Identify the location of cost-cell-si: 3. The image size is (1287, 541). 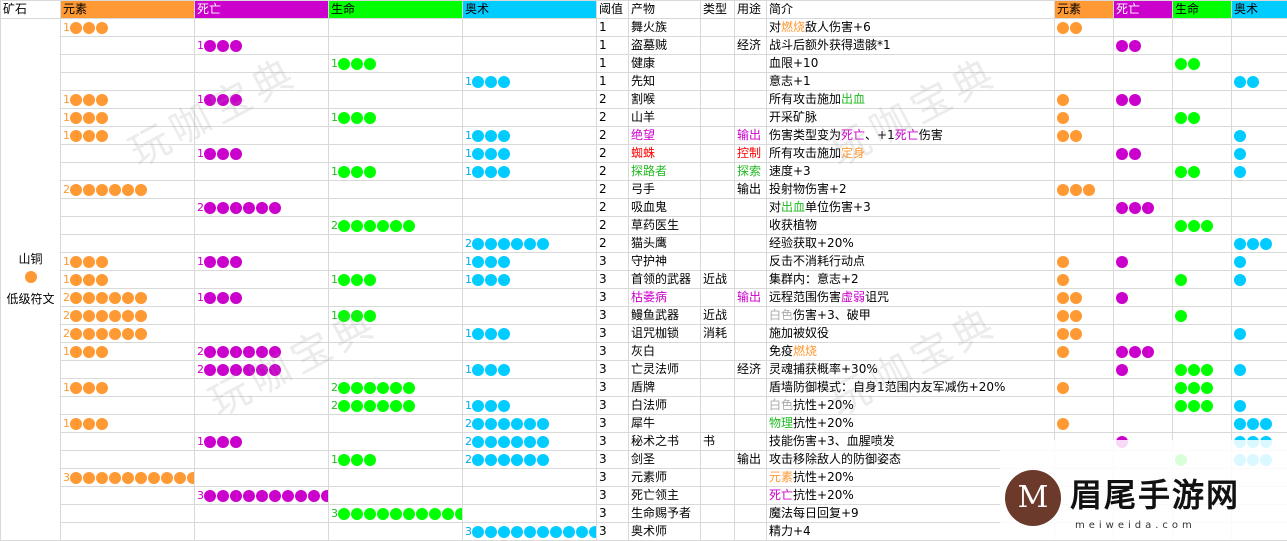
(262, 496).